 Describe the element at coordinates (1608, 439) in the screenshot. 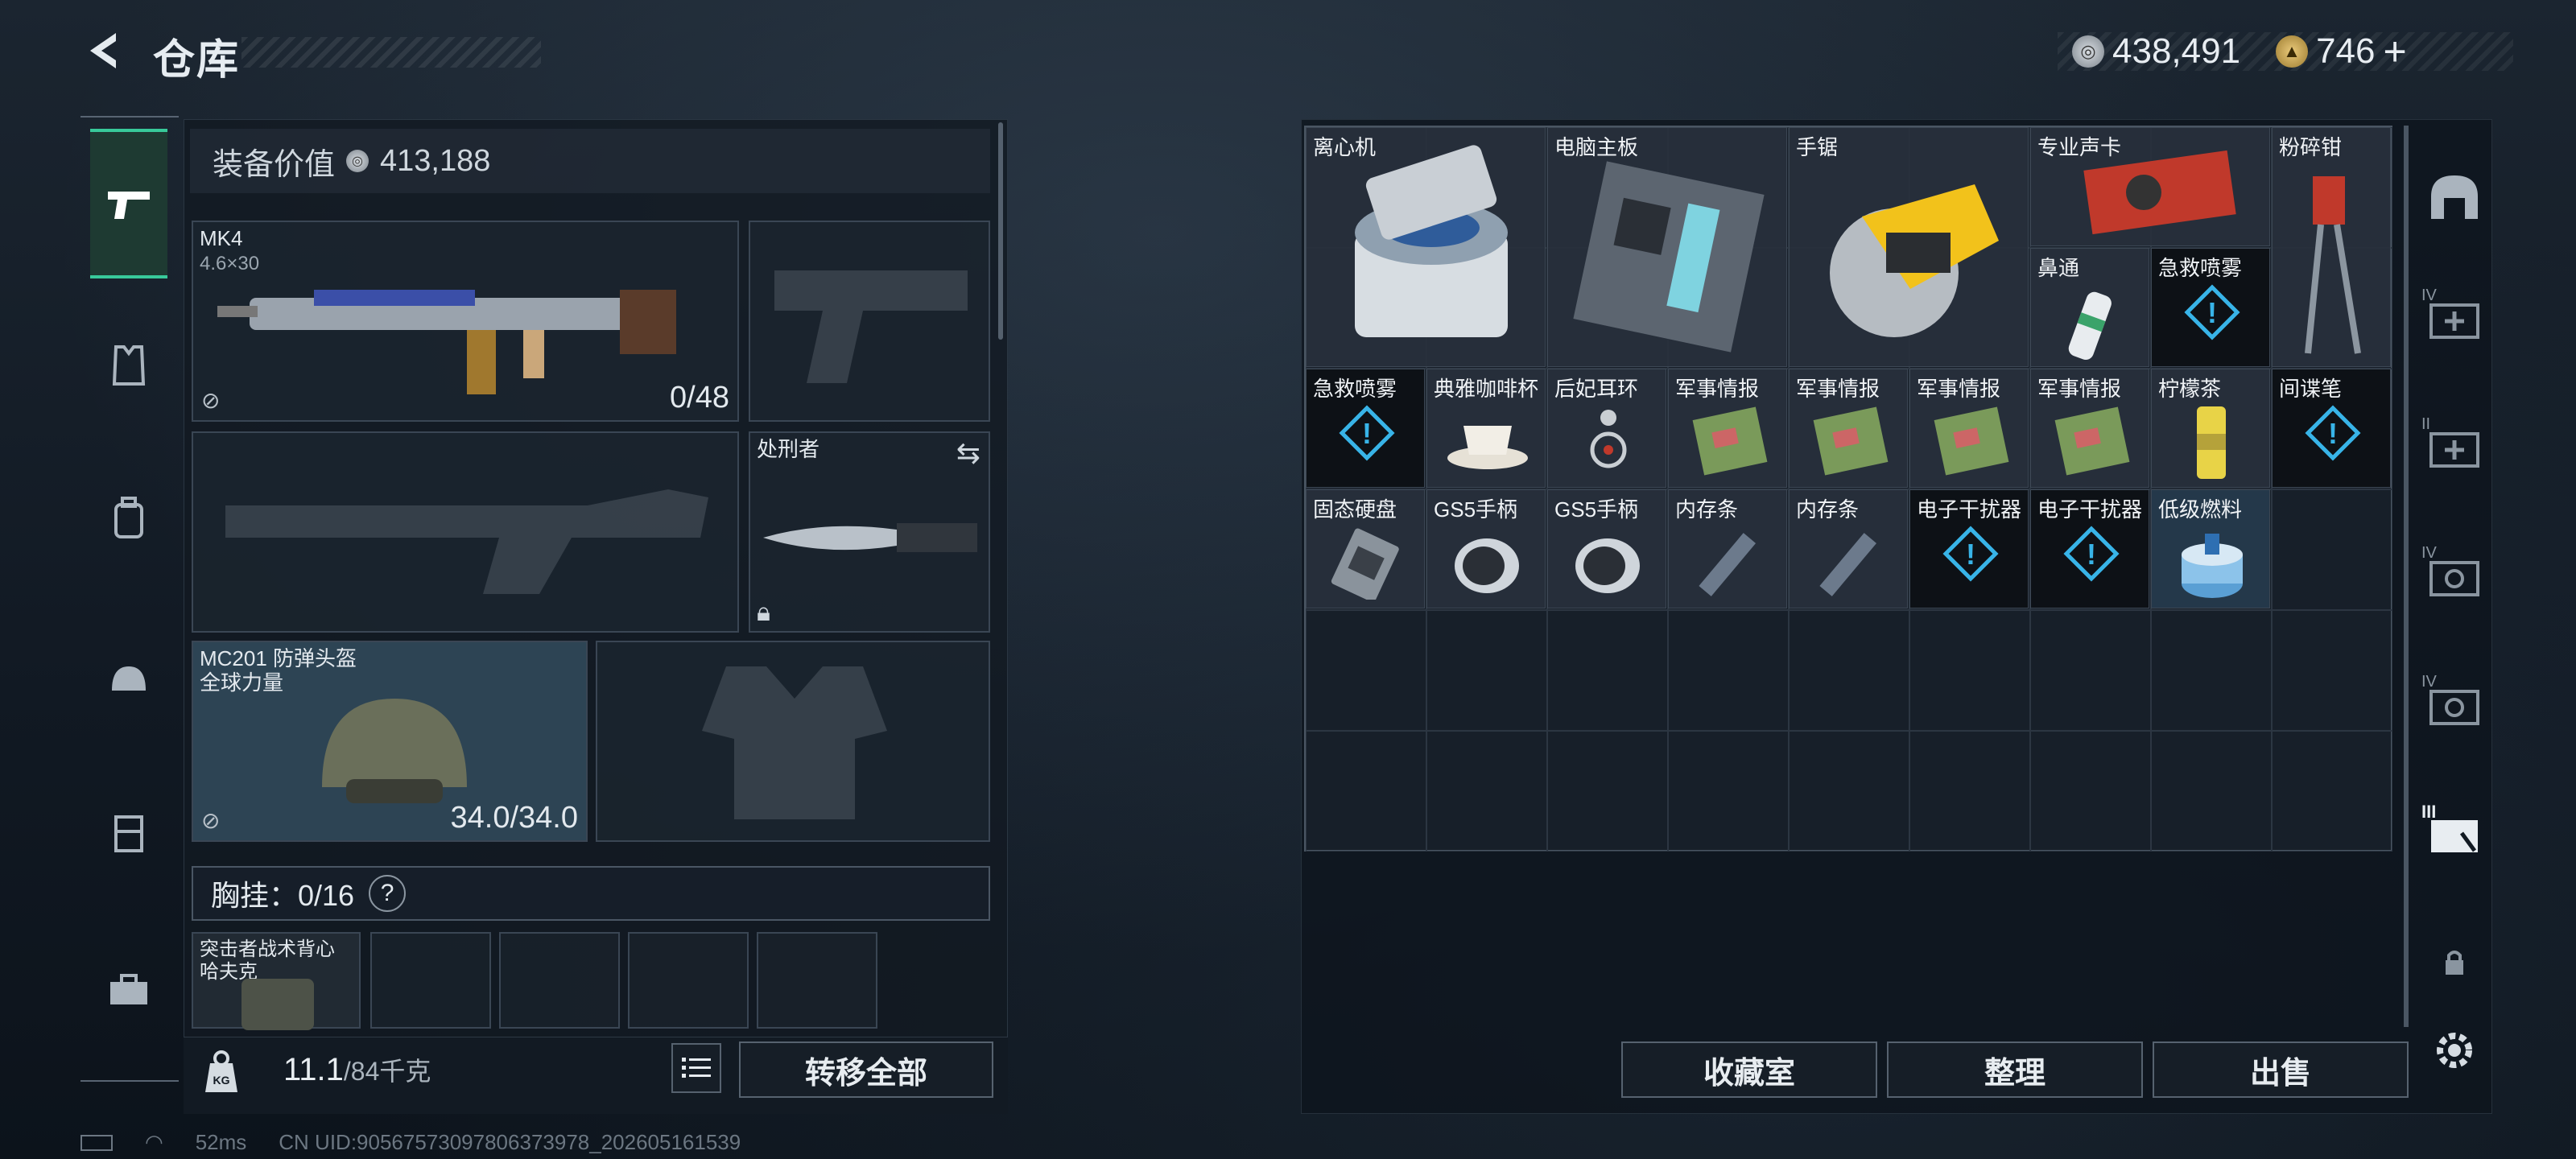

I see `earring-icon` at that location.